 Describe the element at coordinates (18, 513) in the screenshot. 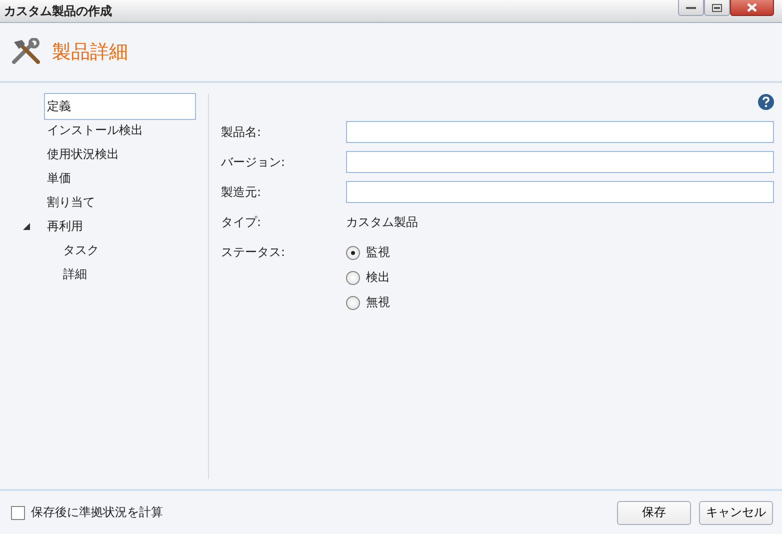

I see `checkbox` at that location.